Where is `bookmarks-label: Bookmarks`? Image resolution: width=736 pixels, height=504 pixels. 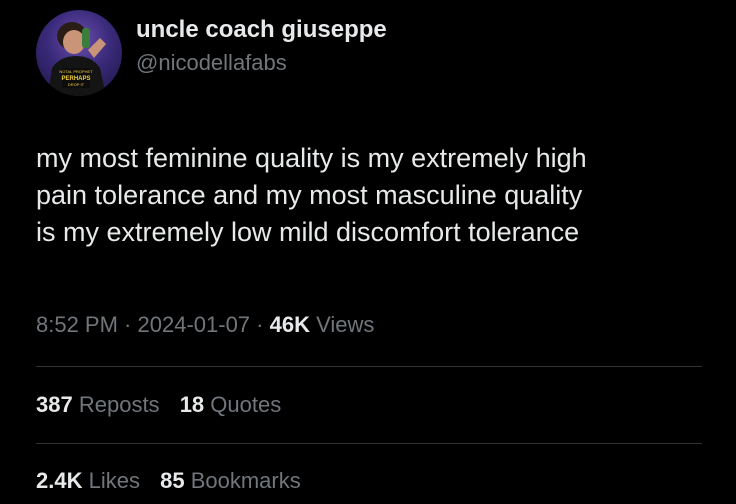
bookmarks-label: Bookmarks is located at coordinates (245, 480).